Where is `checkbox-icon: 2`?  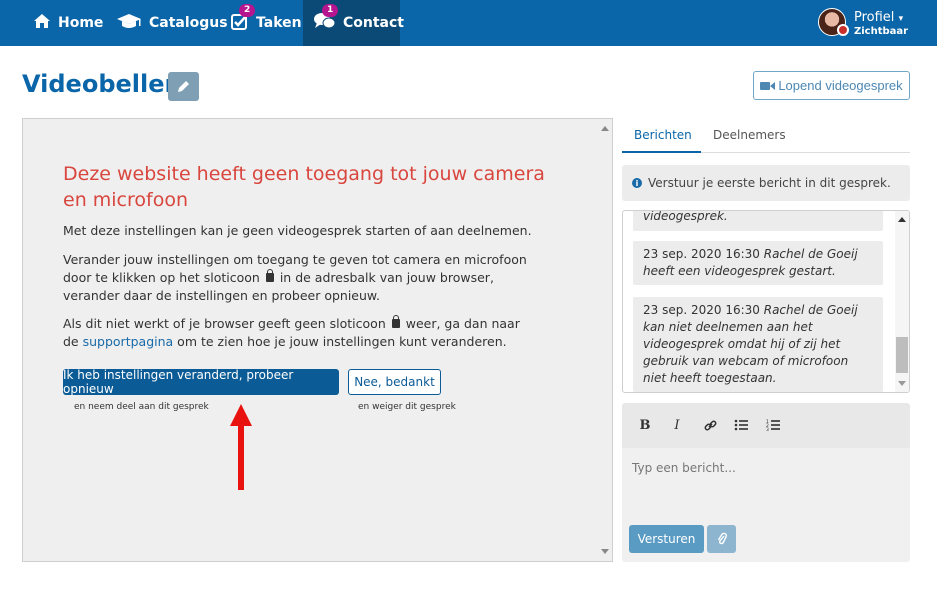 checkbox-icon: 2 is located at coordinates (243, 19).